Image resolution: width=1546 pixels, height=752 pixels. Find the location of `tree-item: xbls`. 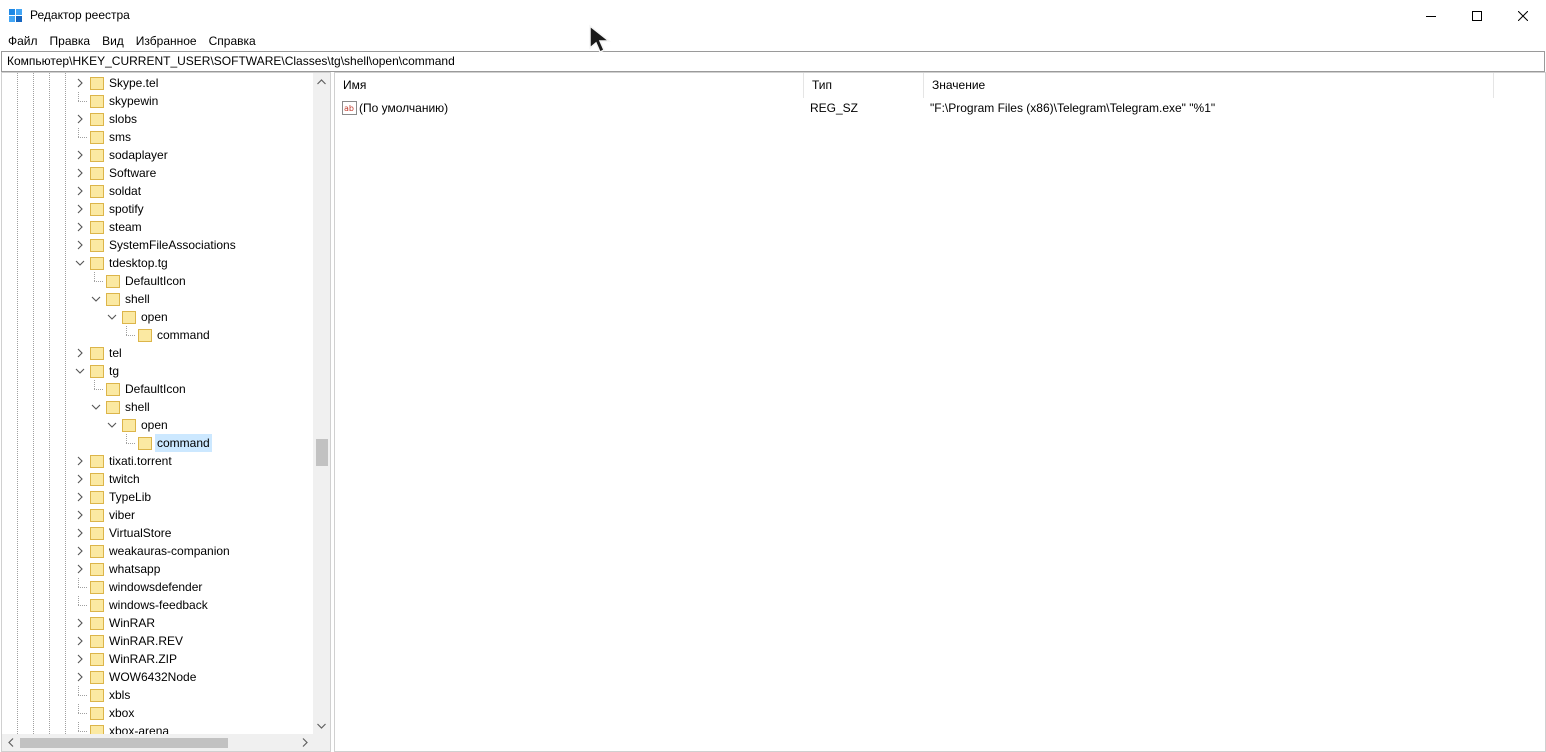

tree-item: xbls is located at coordinates (157, 695).